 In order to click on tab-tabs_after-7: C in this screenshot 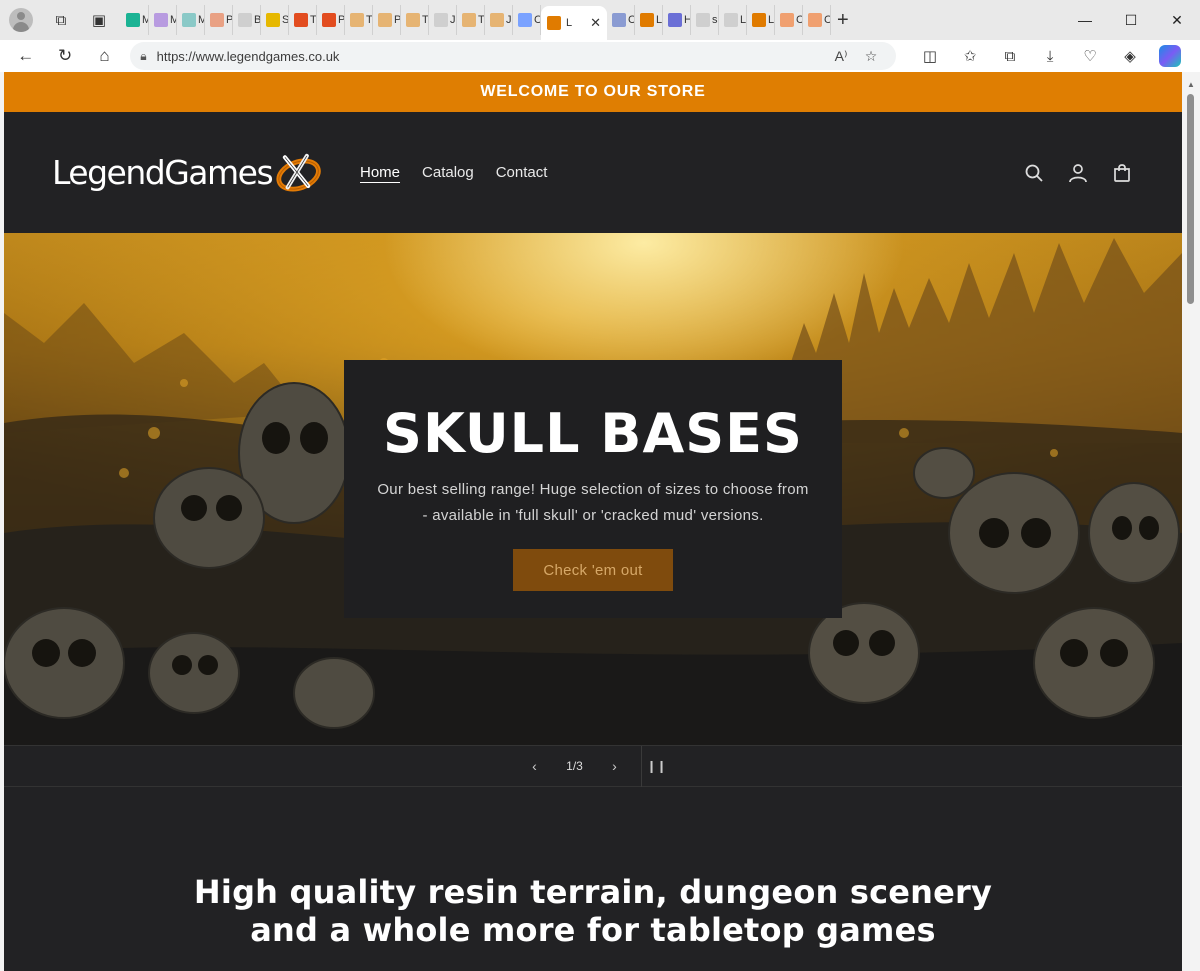, I will do `click(817, 20)`.